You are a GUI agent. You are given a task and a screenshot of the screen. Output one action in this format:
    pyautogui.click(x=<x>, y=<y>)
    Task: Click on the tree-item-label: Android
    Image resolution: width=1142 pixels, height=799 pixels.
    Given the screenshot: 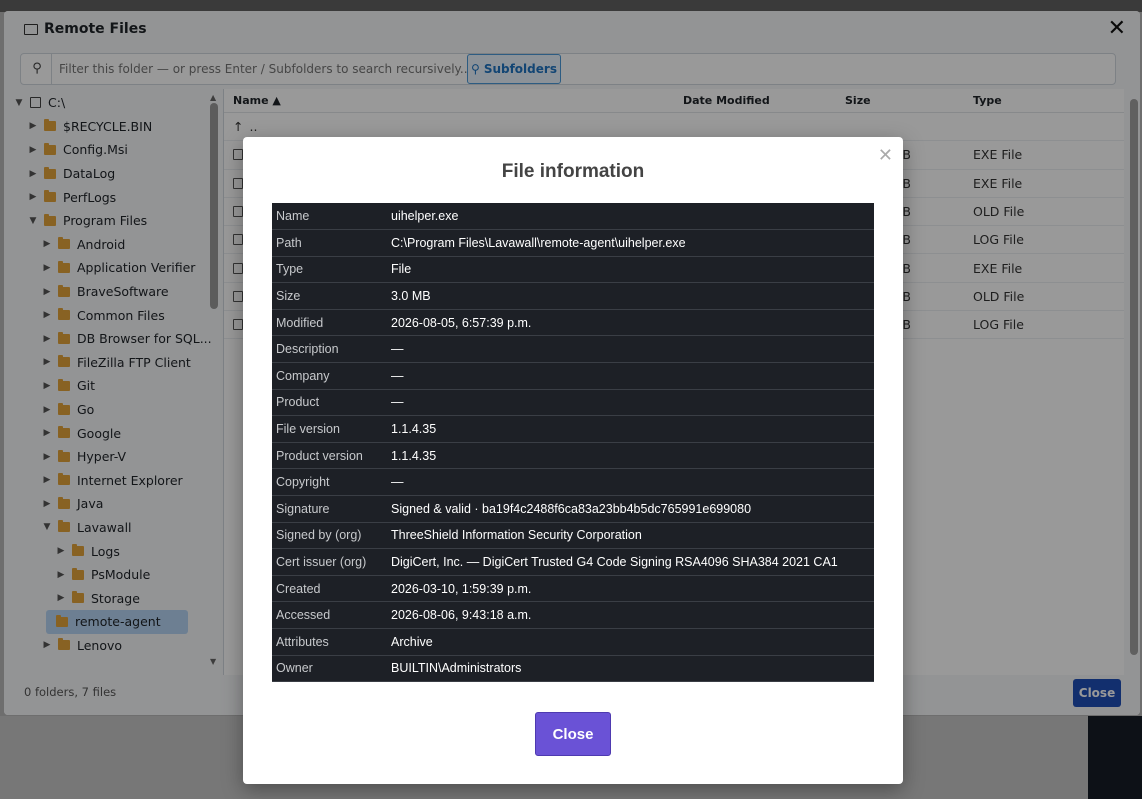 What is the action you would take?
    pyautogui.click(x=101, y=244)
    